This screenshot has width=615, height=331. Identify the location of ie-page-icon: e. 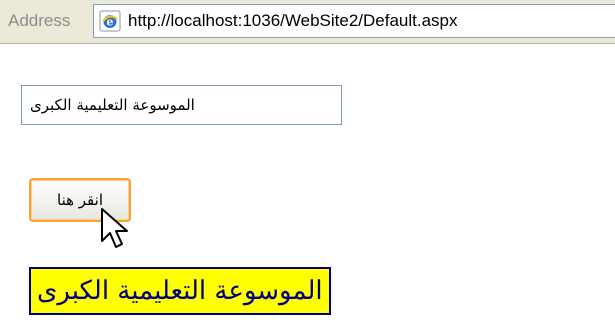
(110, 21).